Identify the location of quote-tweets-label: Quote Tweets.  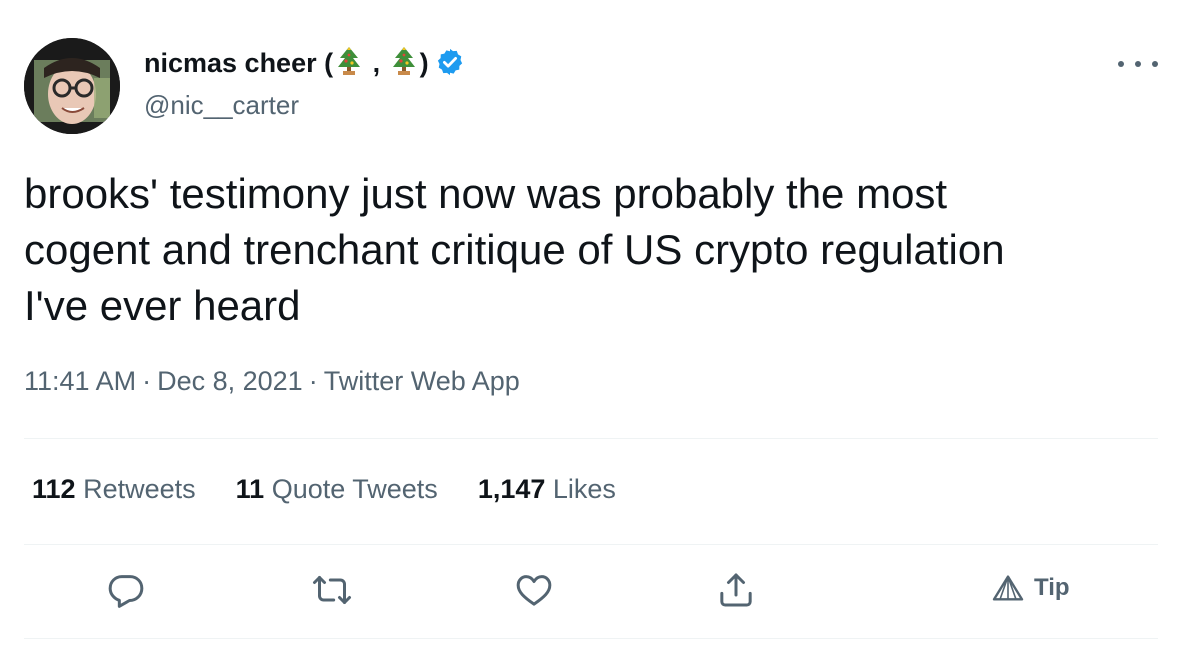
(354, 489).